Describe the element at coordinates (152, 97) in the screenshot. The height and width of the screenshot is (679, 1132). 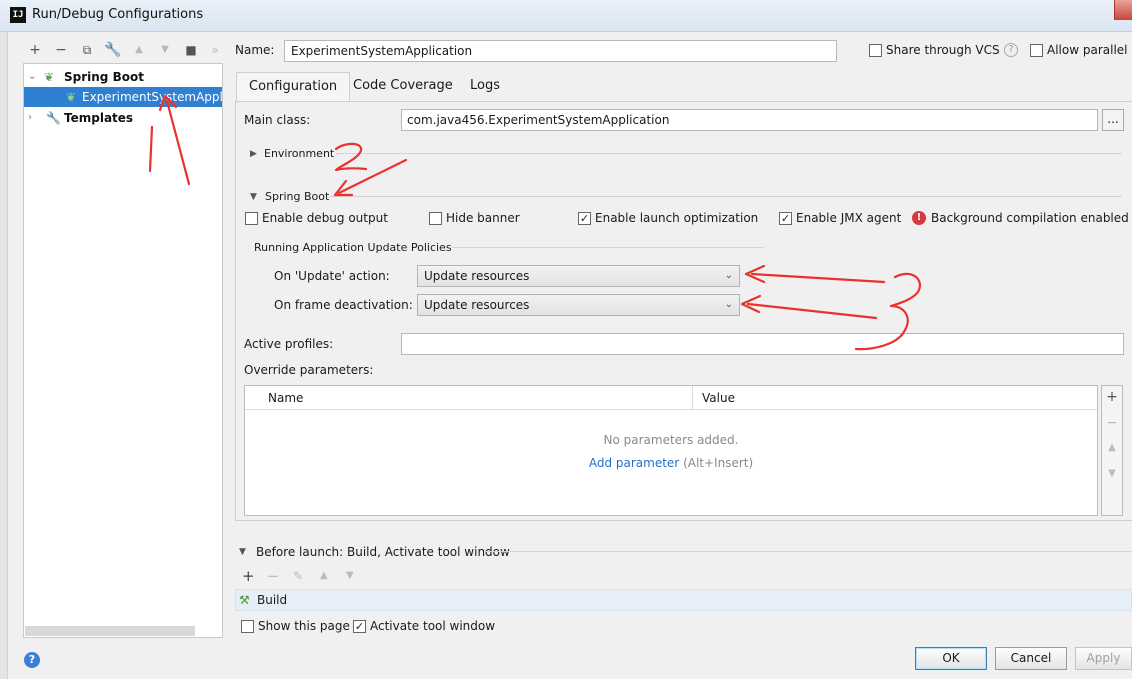
I see `tree-item-label: ExperimentSystemApplication` at that location.